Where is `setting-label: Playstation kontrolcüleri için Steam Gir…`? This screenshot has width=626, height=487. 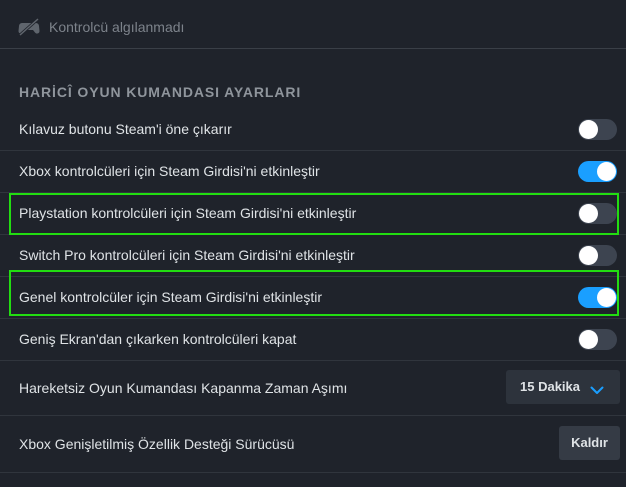
setting-label: Playstation kontrolcüleri için Steam Gir… is located at coordinates (188, 213).